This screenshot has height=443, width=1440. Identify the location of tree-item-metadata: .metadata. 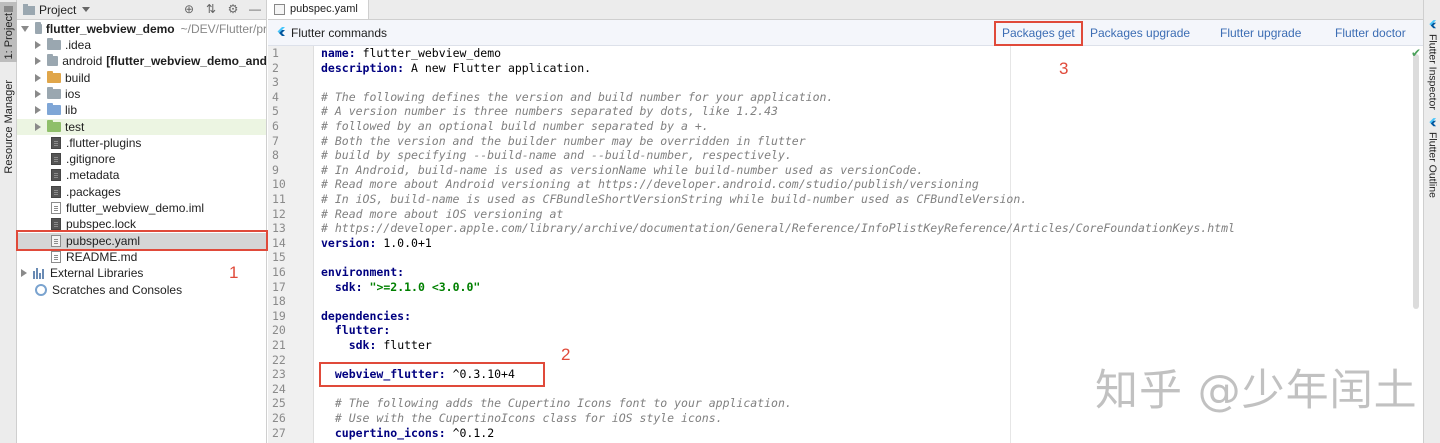
(141, 175).